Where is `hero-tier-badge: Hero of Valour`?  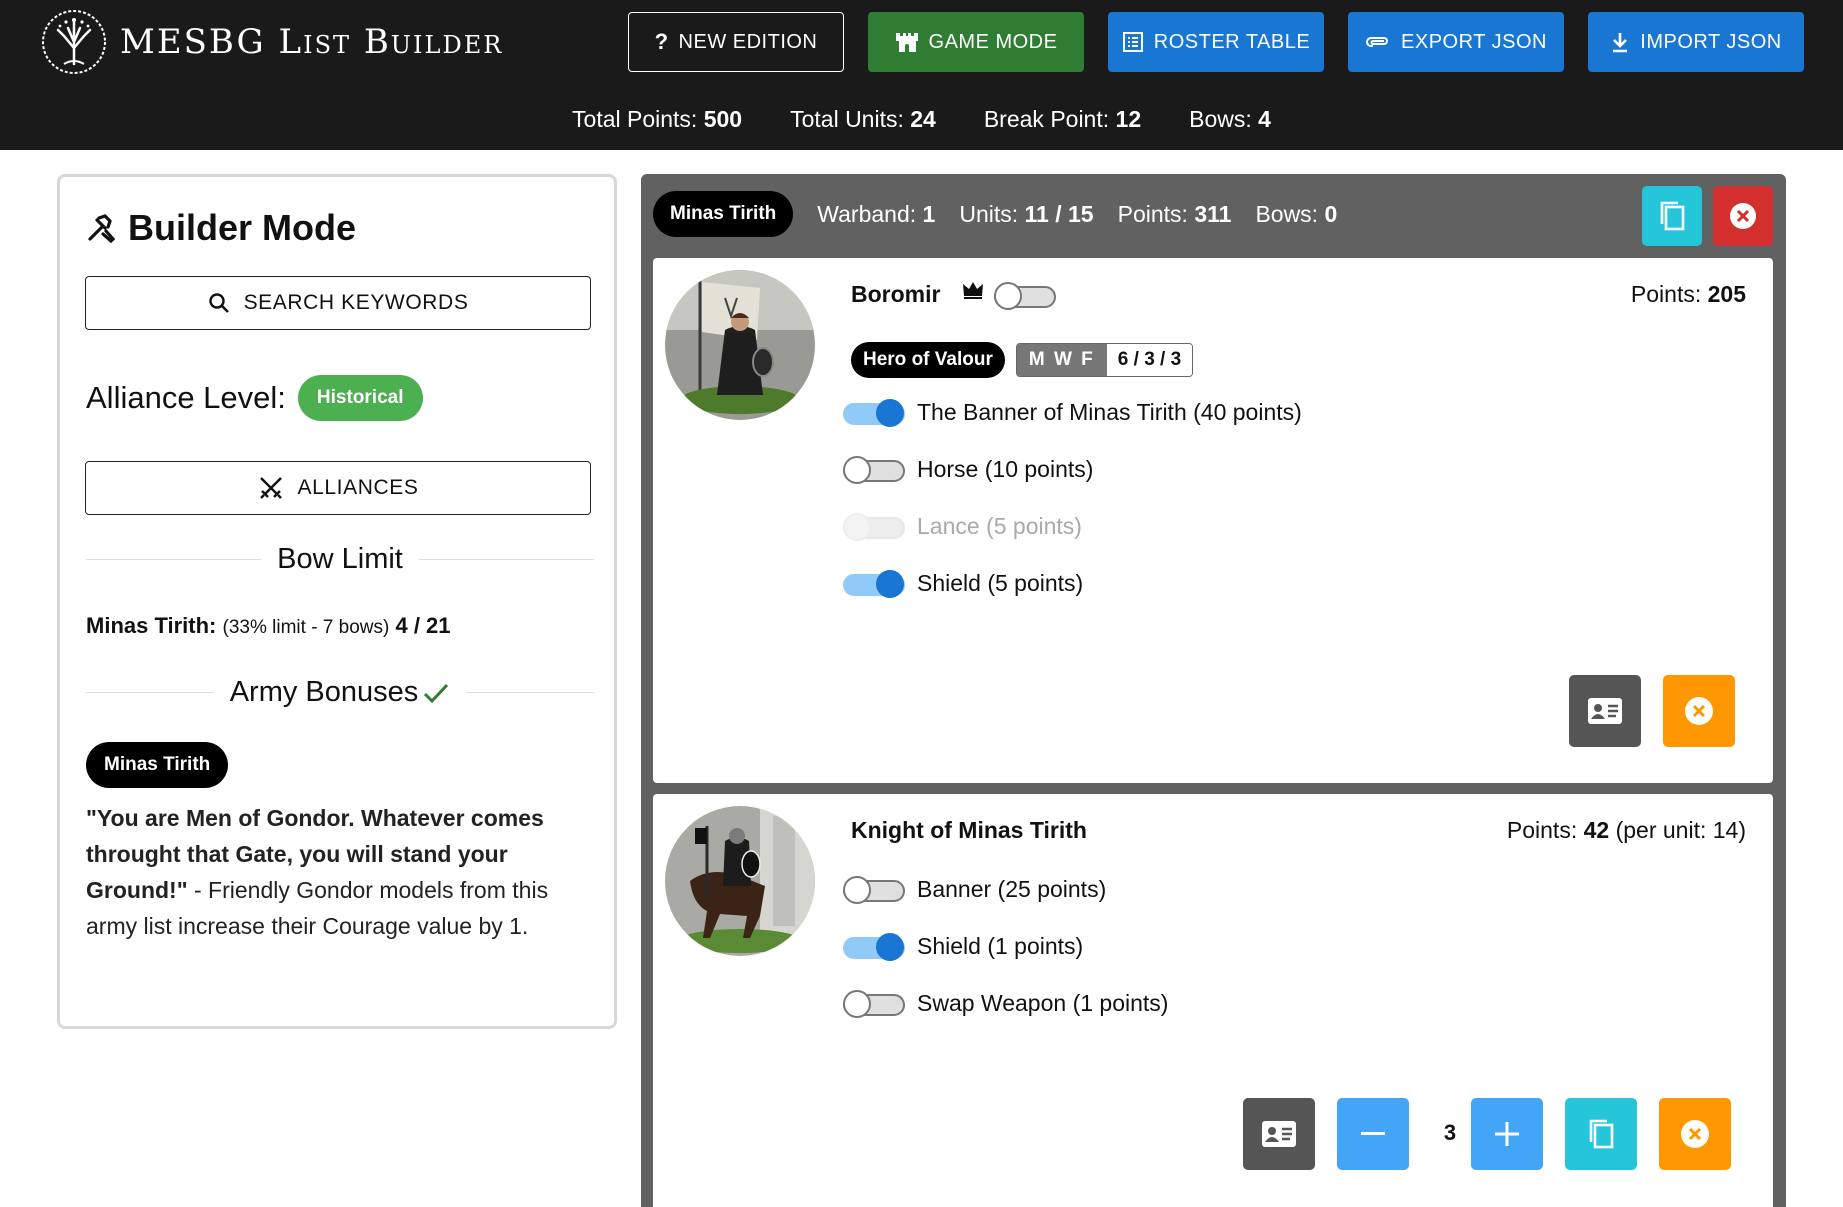
hero-tier-badge: Hero of Valour is located at coordinates (928, 360).